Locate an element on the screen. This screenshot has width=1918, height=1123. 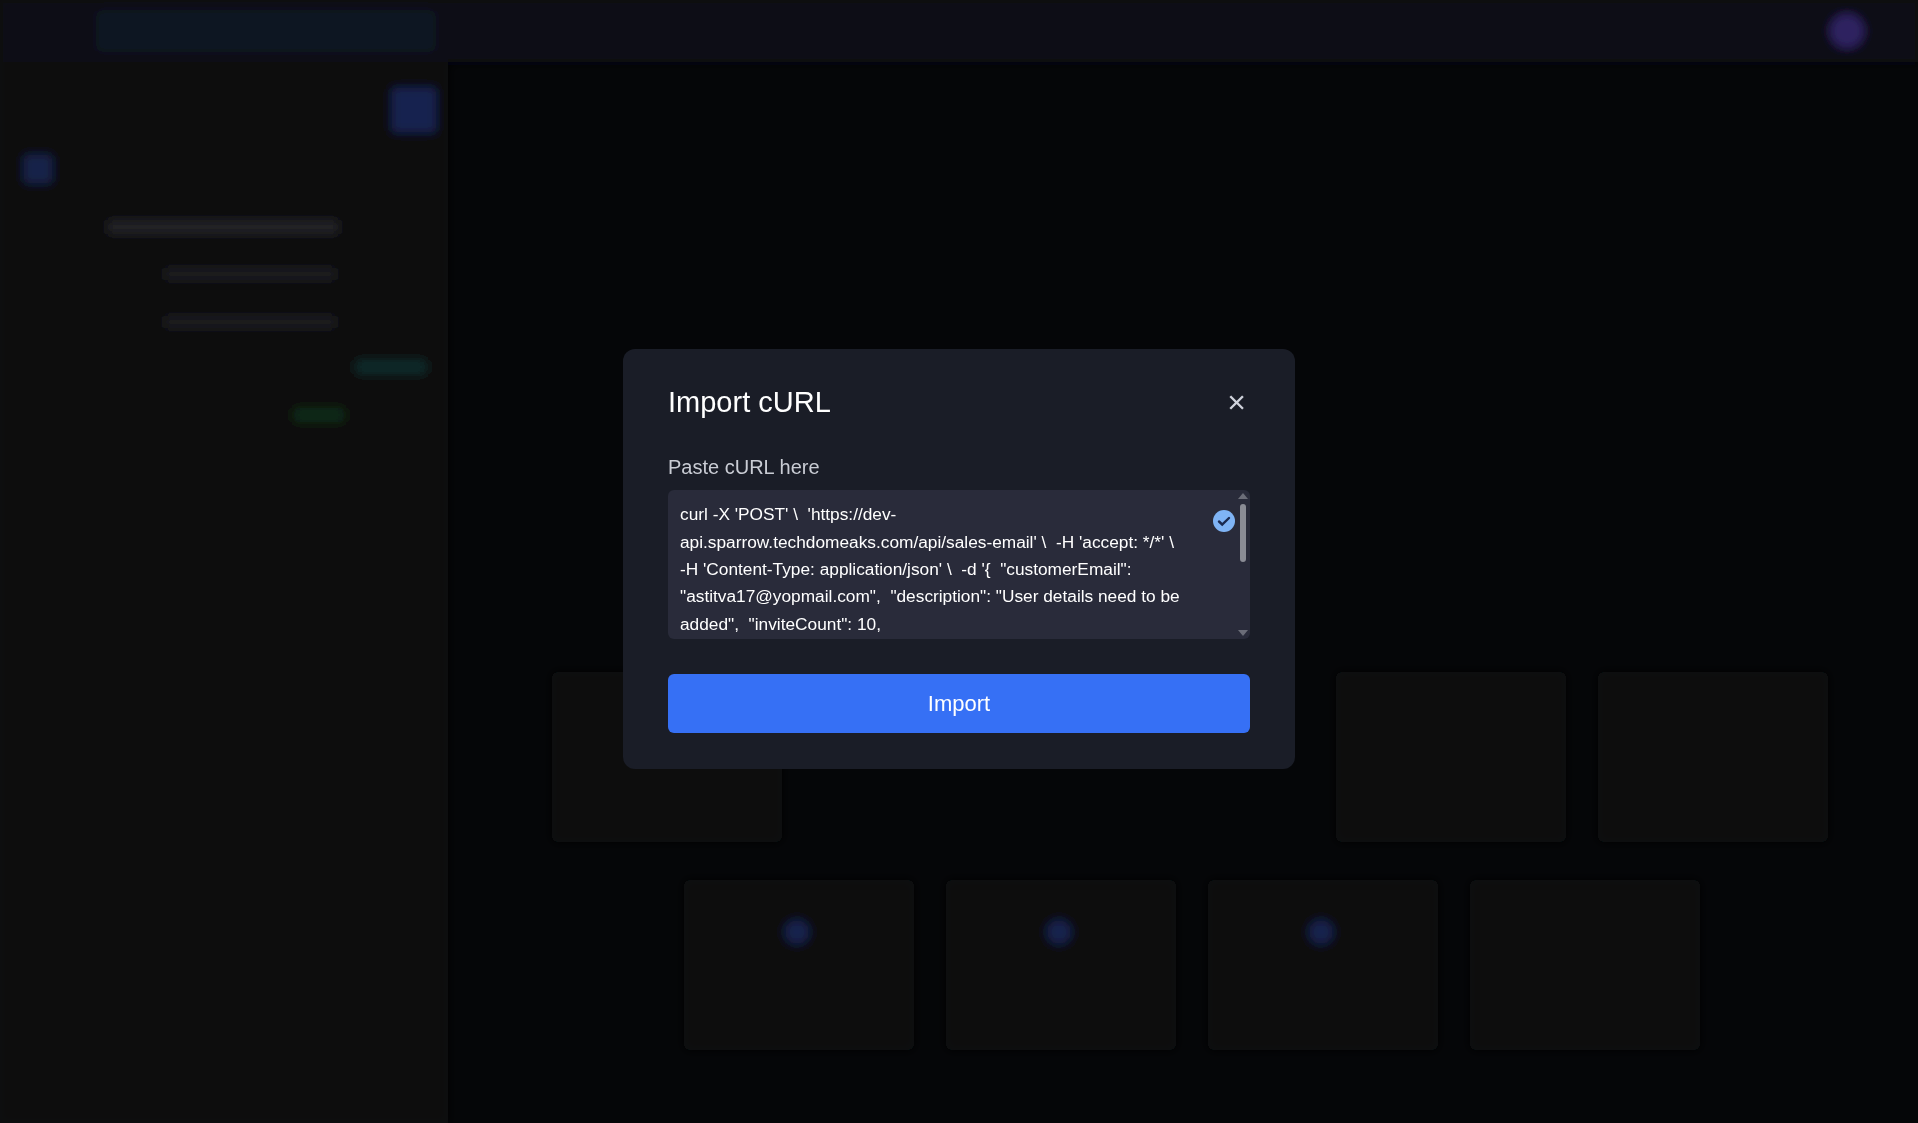
field-label: Paste cURL here is located at coordinates (744, 468).